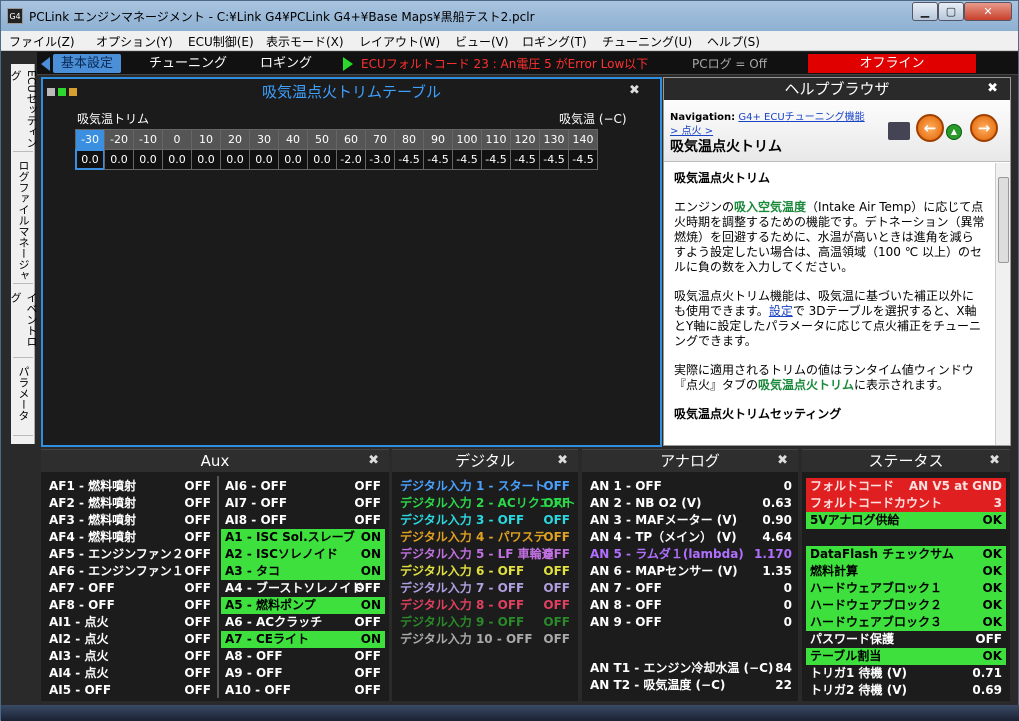 The image size is (1019, 721). Describe the element at coordinates (267, 639) in the screenshot. I see `row-label: A7 - CEライト` at that location.